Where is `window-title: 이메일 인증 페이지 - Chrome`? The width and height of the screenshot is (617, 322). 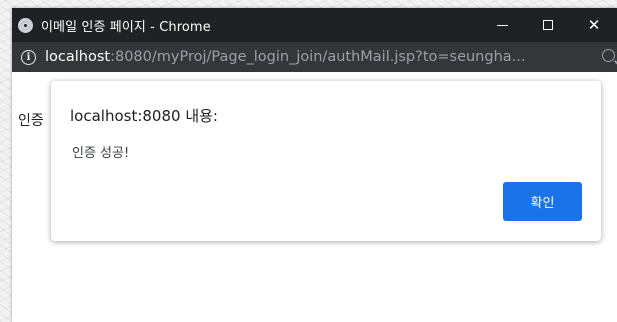
window-title: 이메일 인증 페이지 - Chrome is located at coordinates (126, 27).